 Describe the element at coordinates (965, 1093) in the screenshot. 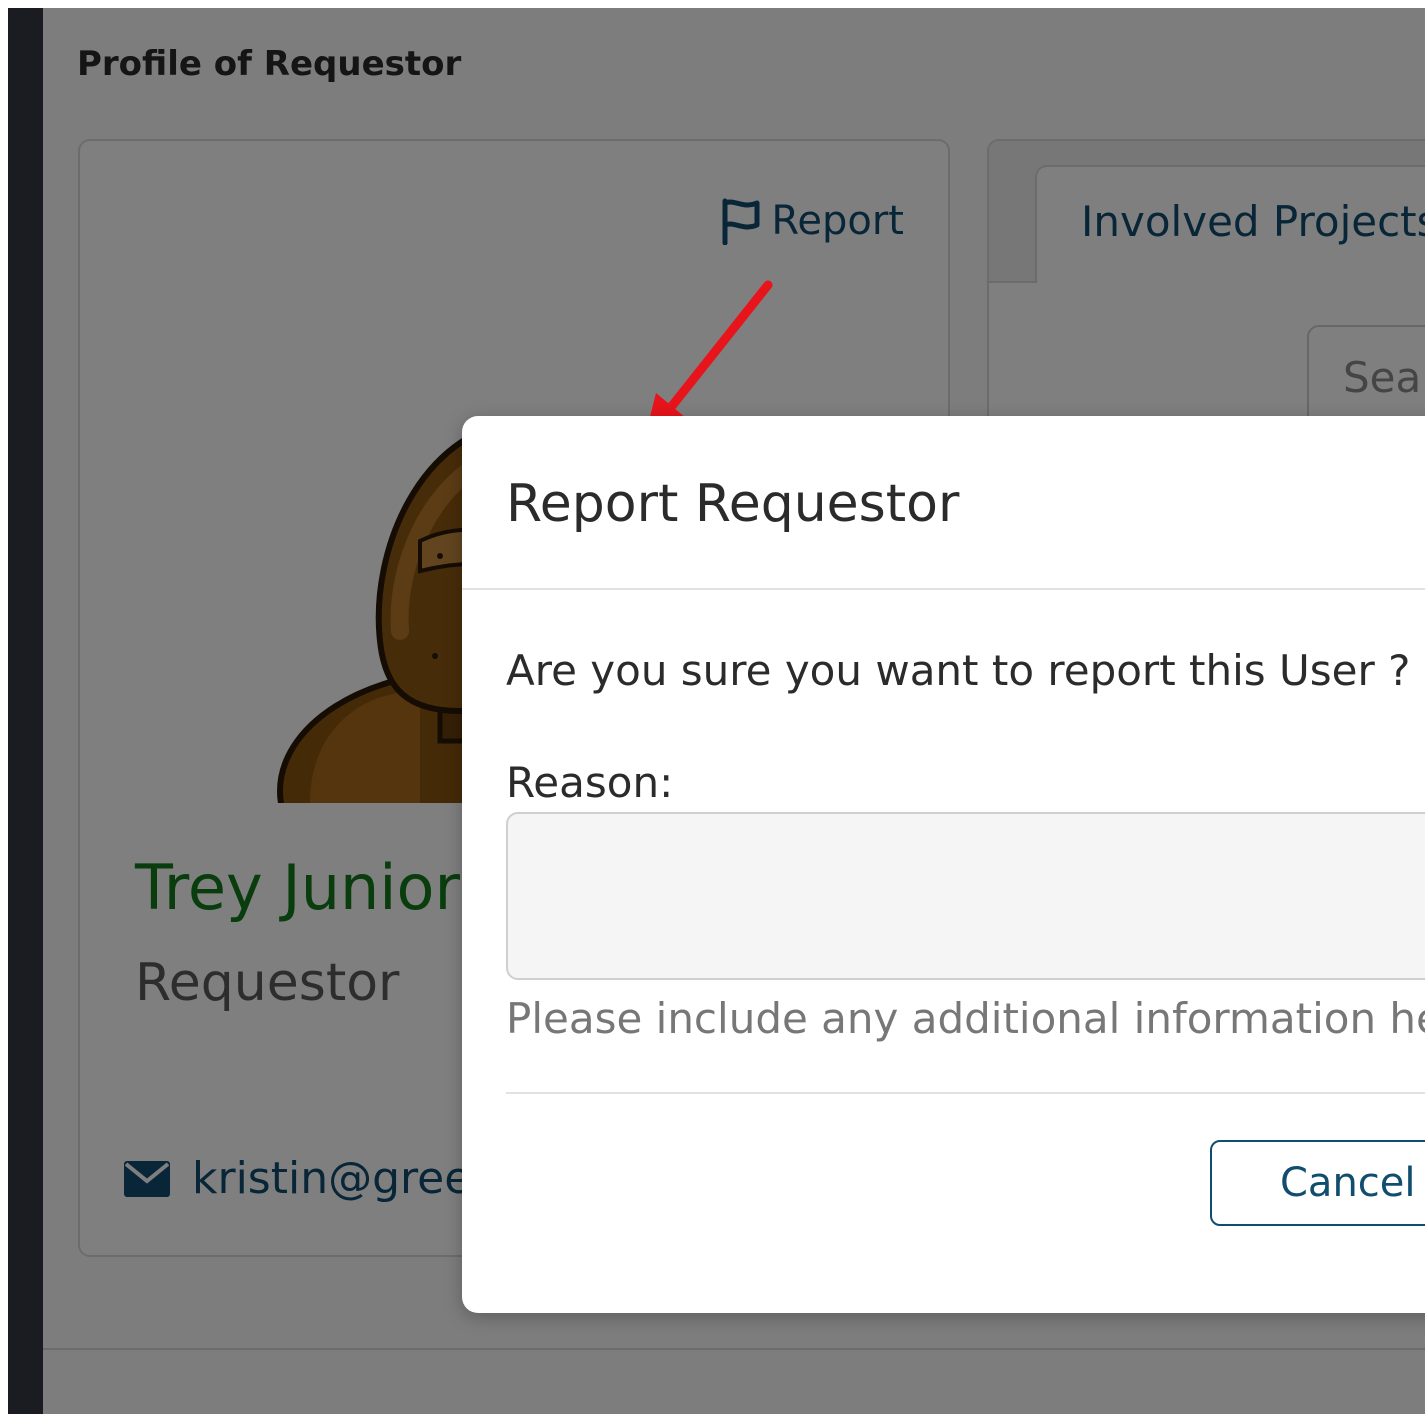

I see `modal-footer-divider` at that location.